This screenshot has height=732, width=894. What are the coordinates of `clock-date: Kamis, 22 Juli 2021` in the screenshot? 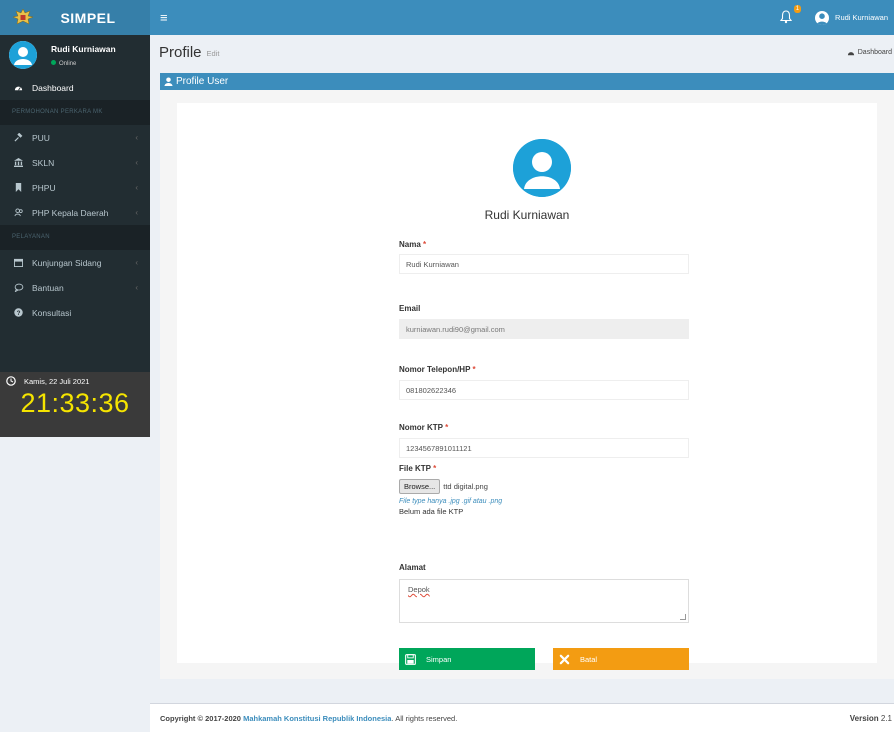 It's located at (75, 381).